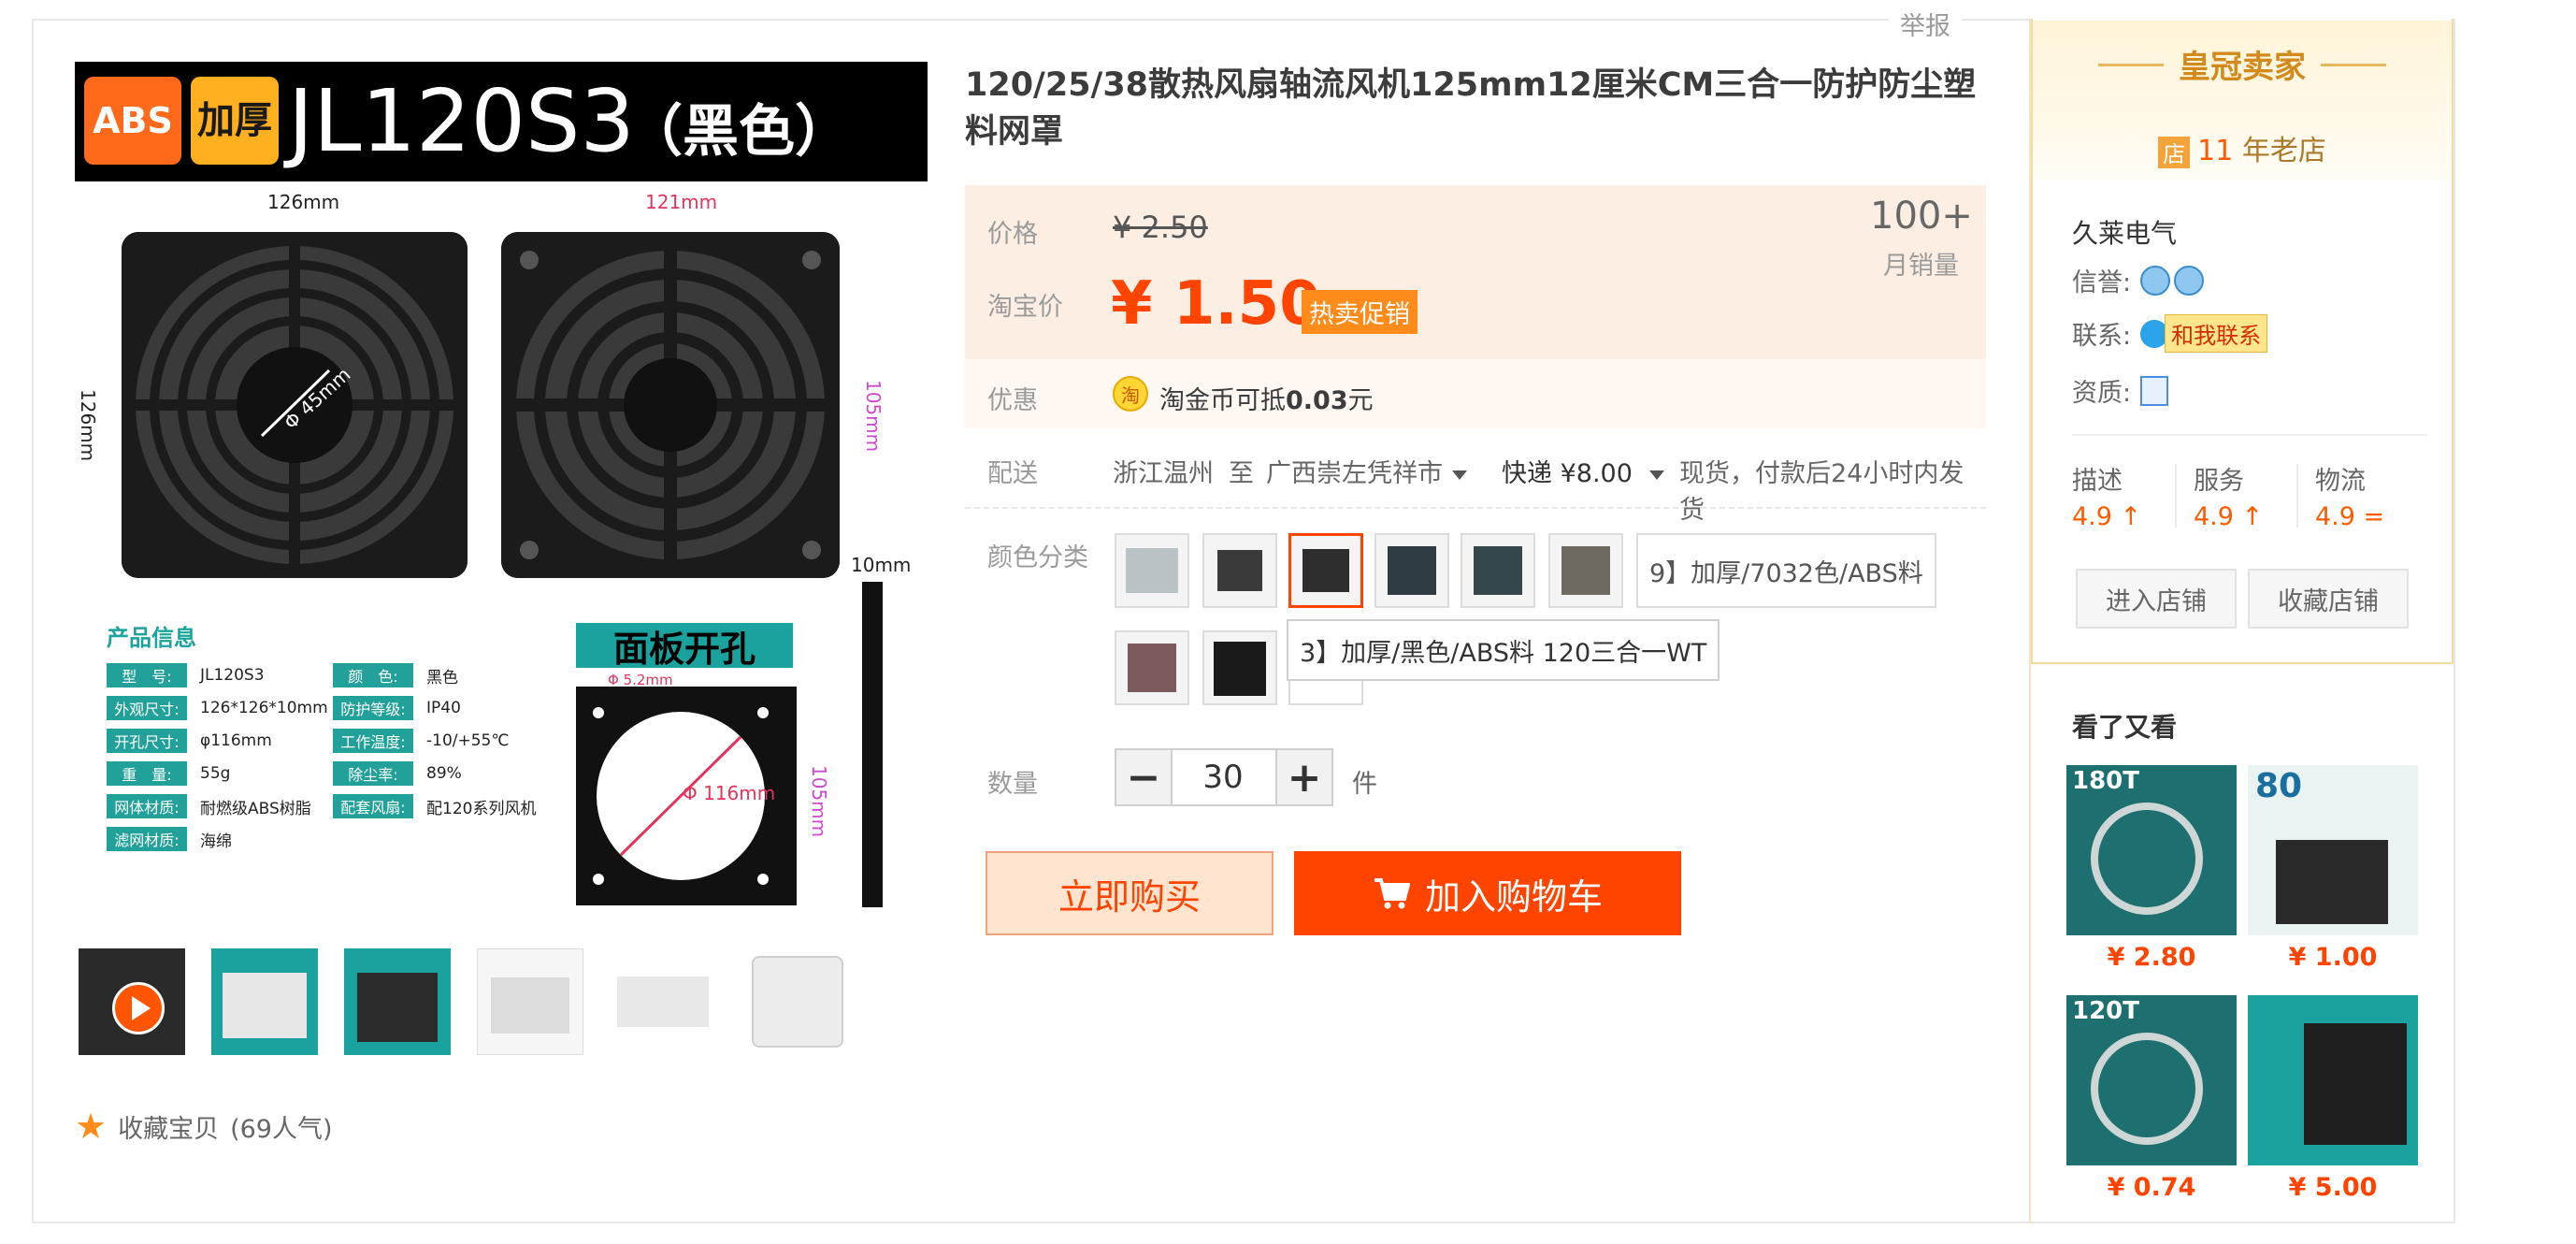 The width and height of the screenshot is (2576, 1244). Describe the element at coordinates (739, 132) in the screenshot. I see `color-text: （黑色）` at that location.